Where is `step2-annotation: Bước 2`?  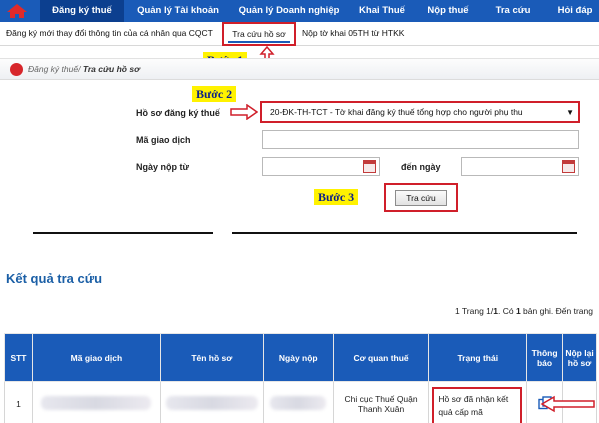 step2-annotation: Bước 2 is located at coordinates (214, 94).